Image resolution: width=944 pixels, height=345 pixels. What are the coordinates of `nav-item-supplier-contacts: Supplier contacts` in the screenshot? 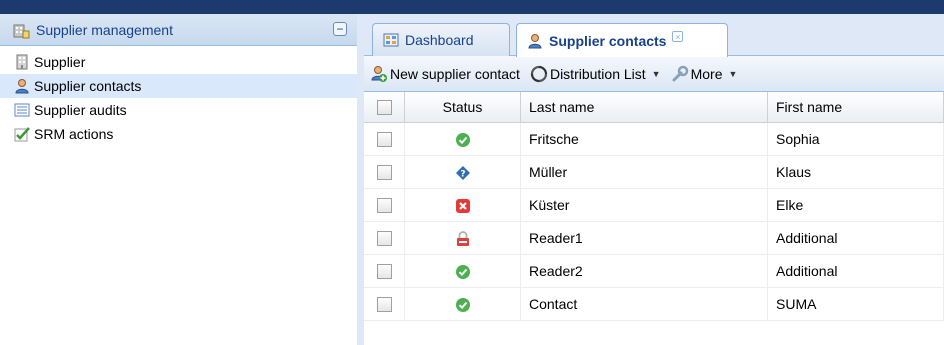 It's located at (178, 86).